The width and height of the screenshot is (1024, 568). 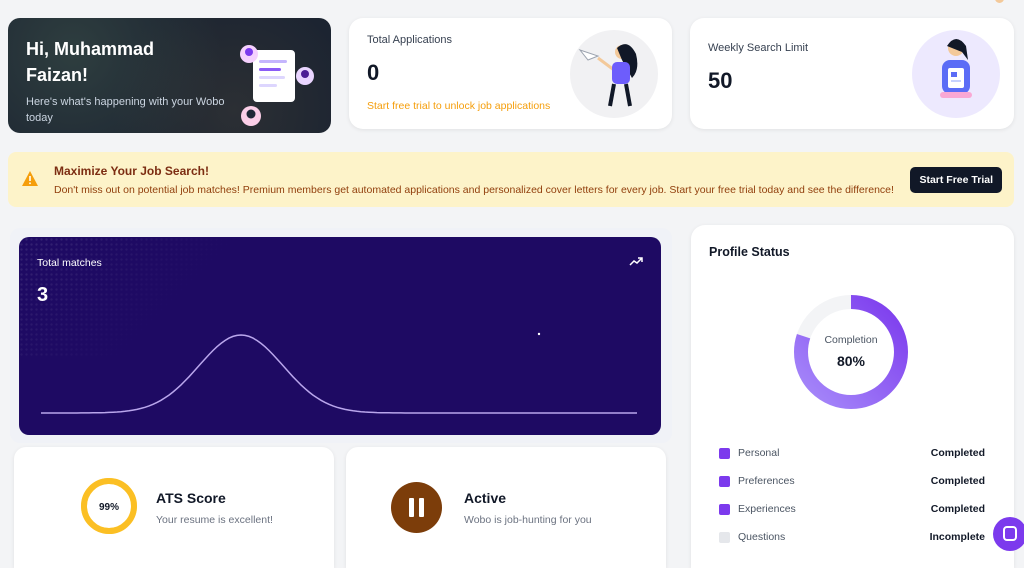 What do you see at coordinates (957, 537) in the screenshot?
I see `section-status: Incomplete` at bounding box center [957, 537].